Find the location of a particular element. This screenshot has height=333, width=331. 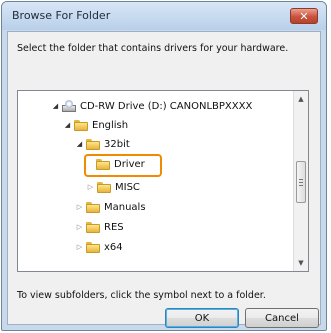

scrollbar-thumb is located at coordinates (301, 182).